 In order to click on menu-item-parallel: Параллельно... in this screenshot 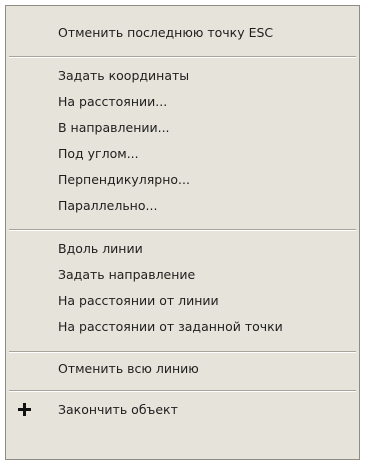, I will do `click(182, 206)`.